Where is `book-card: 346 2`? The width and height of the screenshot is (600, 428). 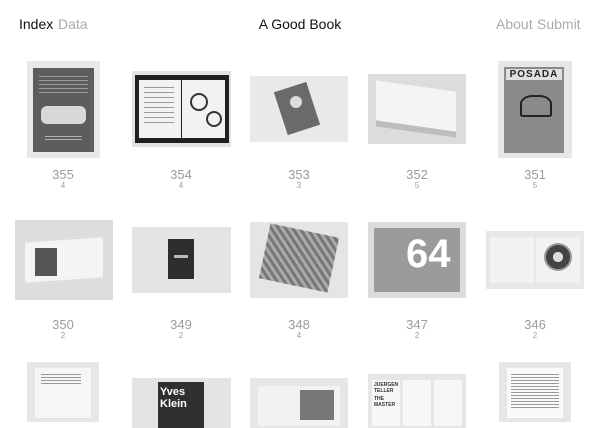 book-card: 346 2 is located at coordinates (535, 280).